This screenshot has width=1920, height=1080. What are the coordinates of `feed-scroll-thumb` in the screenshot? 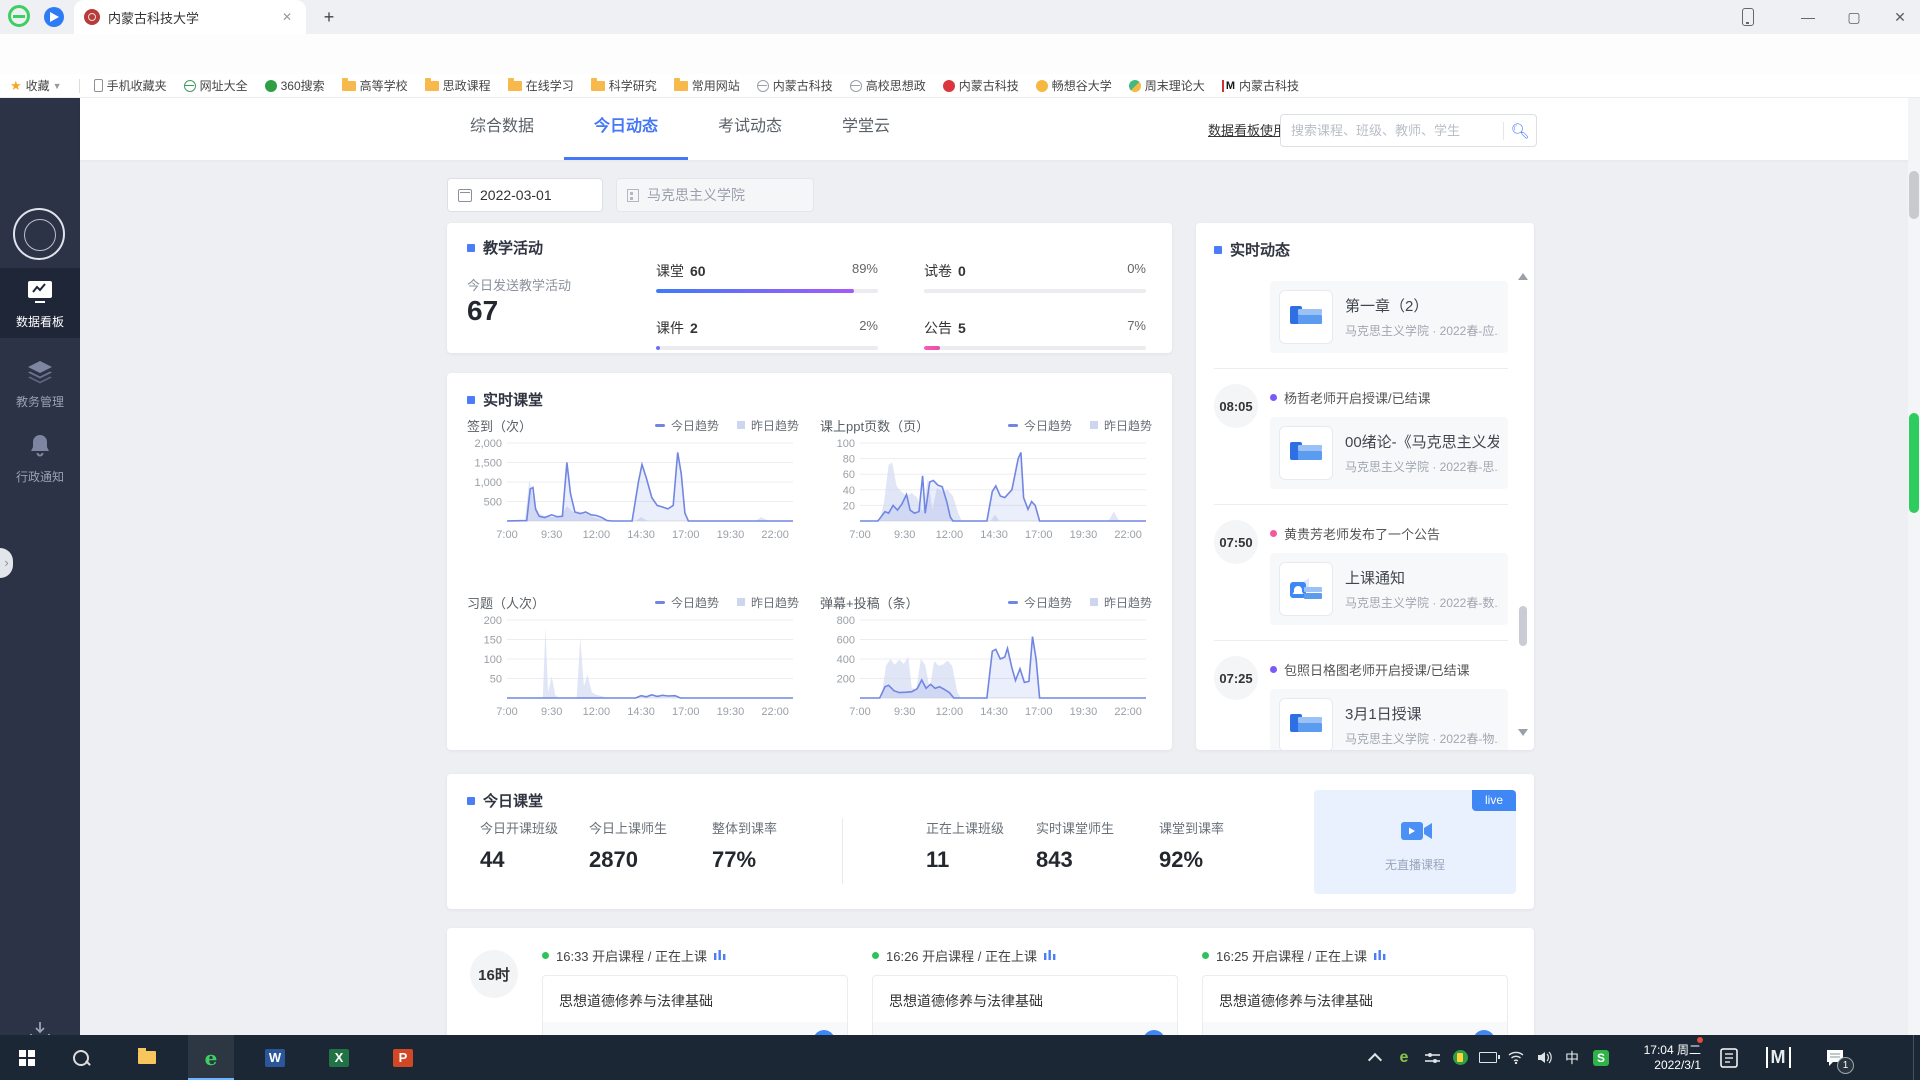 It's located at (1523, 626).